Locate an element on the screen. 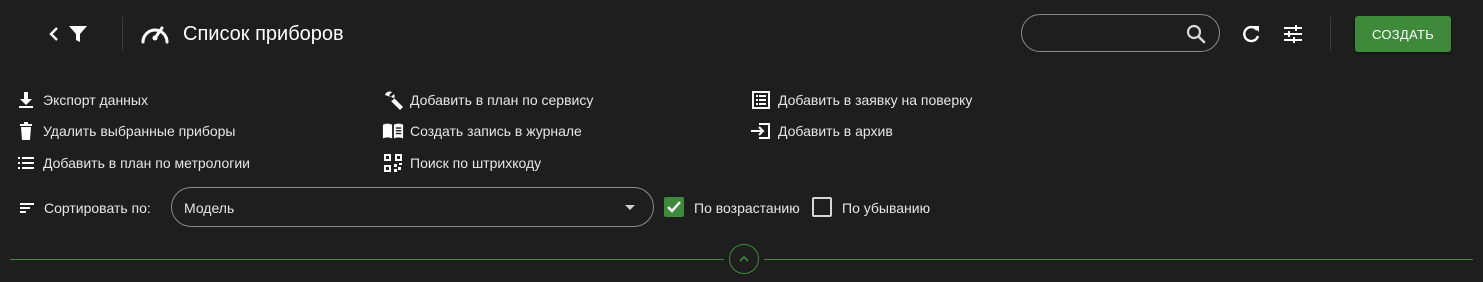 The width and height of the screenshot is (1483, 282). add-to-archive-action: Добавить в архив is located at coordinates (821, 131).